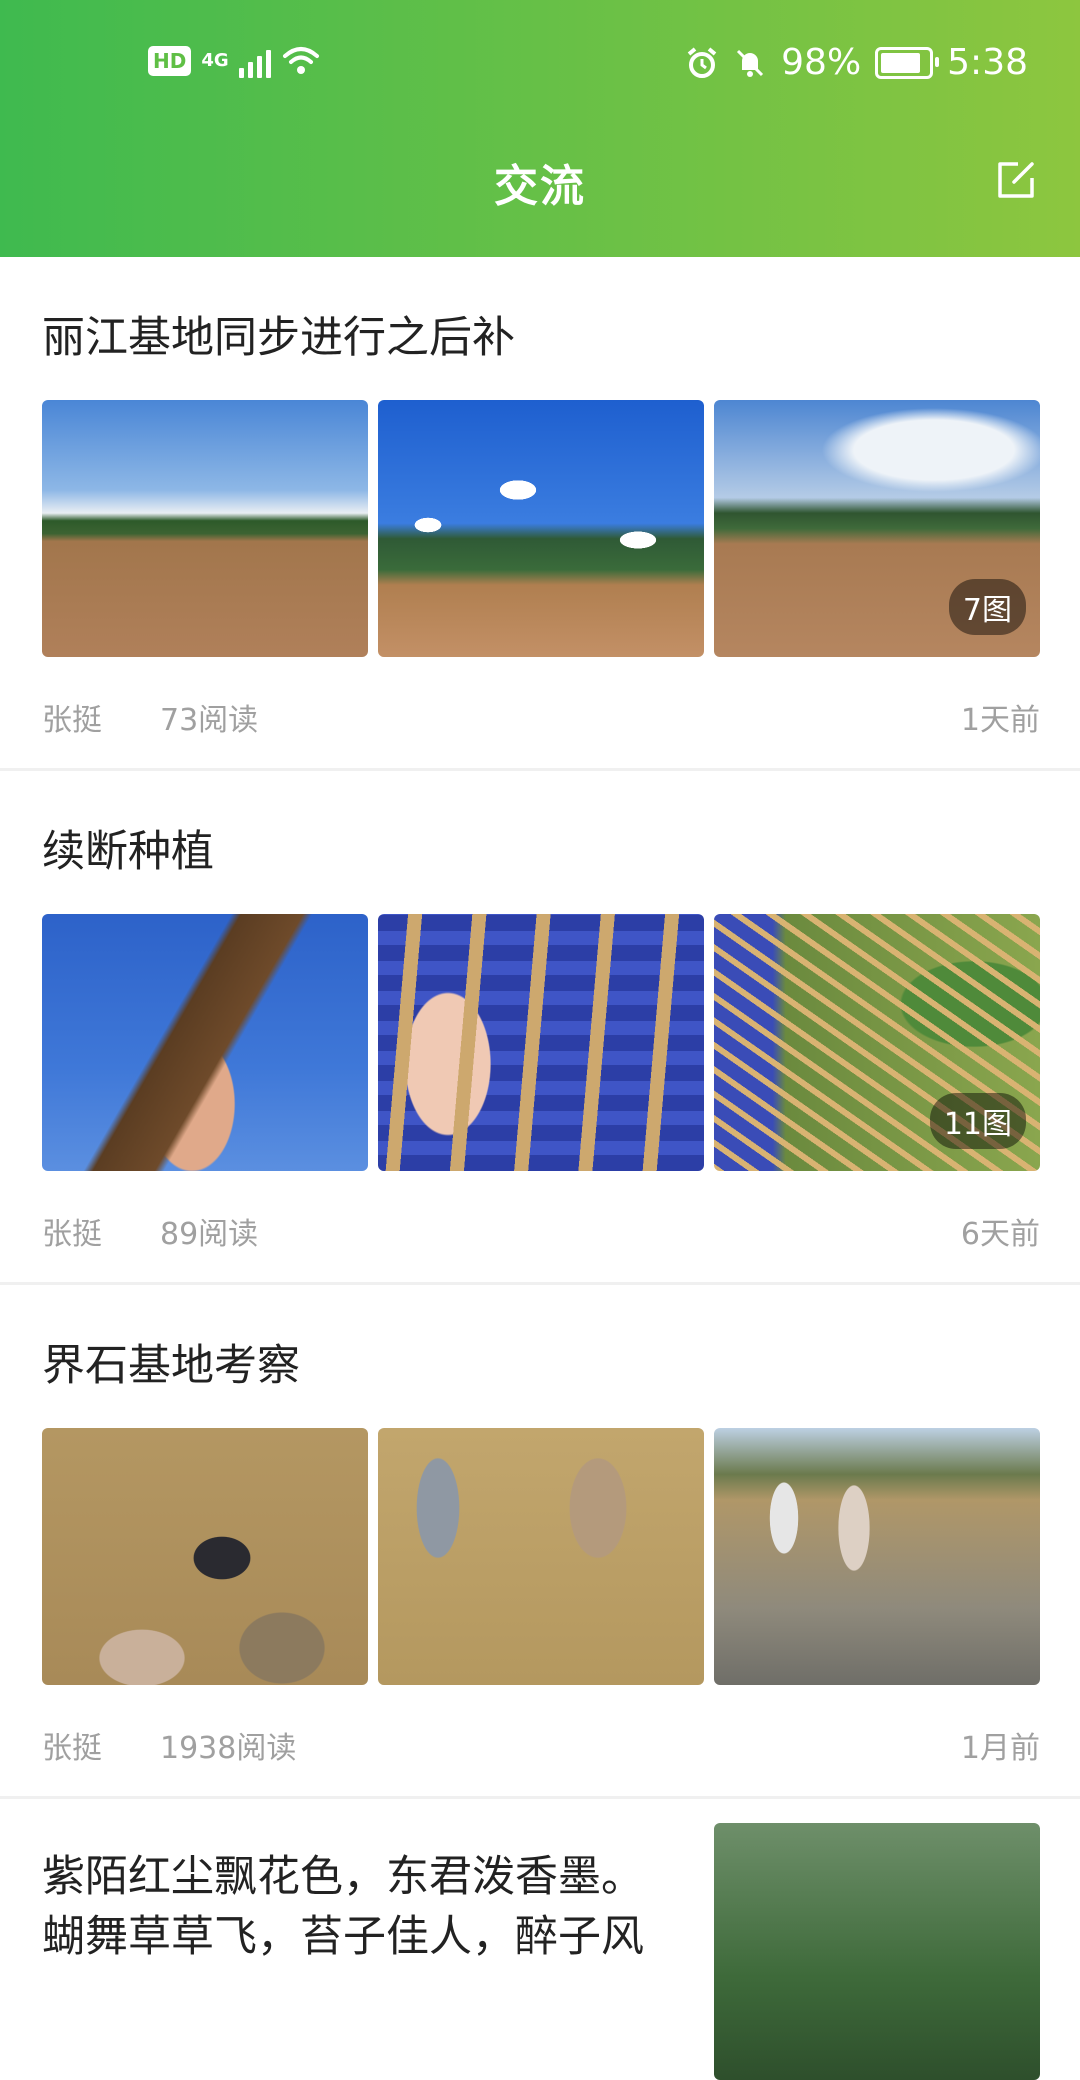 The height and width of the screenshot is (2080, 1080). I want to click on post-meta: 张挺 89阅读 6天前, so click(541, 1231).